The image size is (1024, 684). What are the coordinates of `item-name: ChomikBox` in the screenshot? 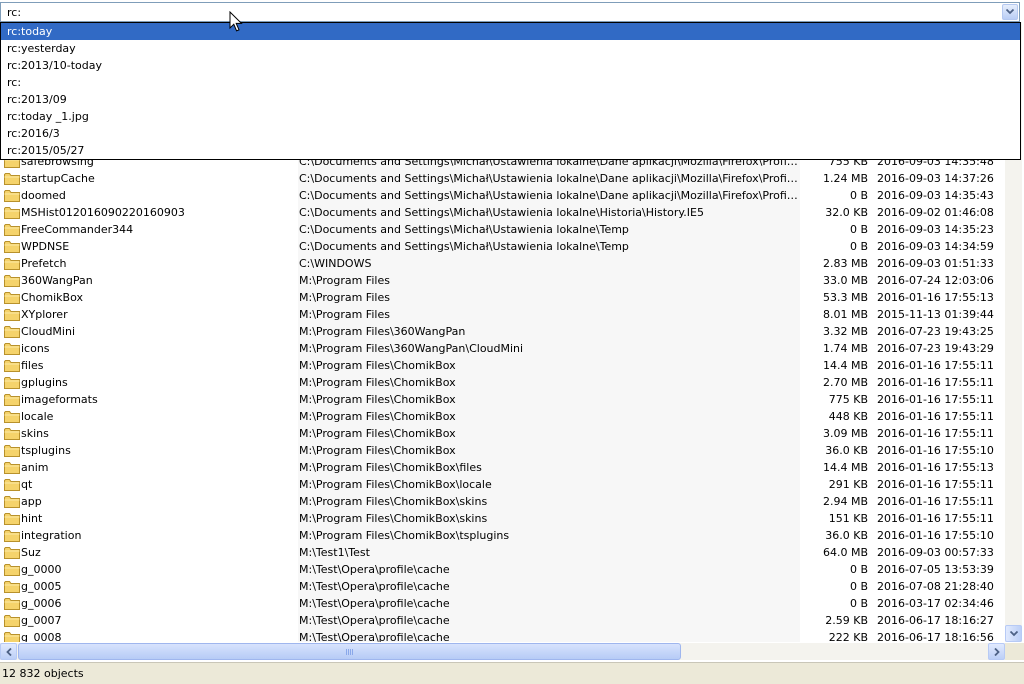 It's located at (52, 297).